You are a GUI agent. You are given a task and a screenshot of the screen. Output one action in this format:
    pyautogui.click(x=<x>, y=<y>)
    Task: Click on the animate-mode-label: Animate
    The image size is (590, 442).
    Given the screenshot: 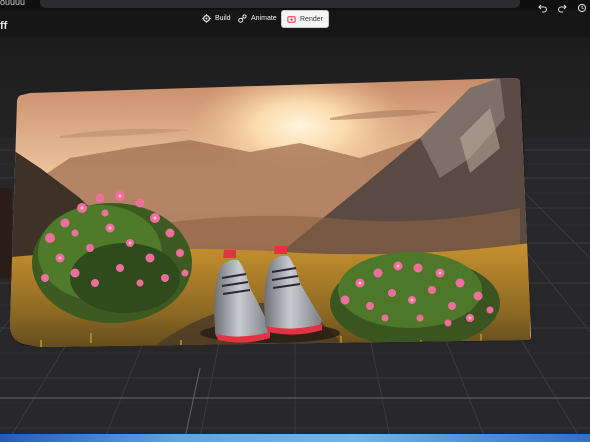 What is the action you would take?
    pyautogui.click(x=264, y=18)
    